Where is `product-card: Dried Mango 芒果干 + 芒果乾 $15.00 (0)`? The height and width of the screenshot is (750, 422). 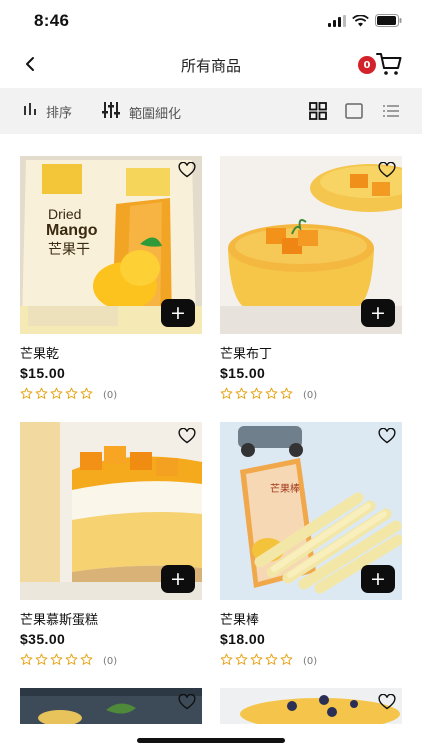
product-card: Dried Mango 芒果干 + 芒果乾 $15.00 (0) is located at coordinates (111, 279).